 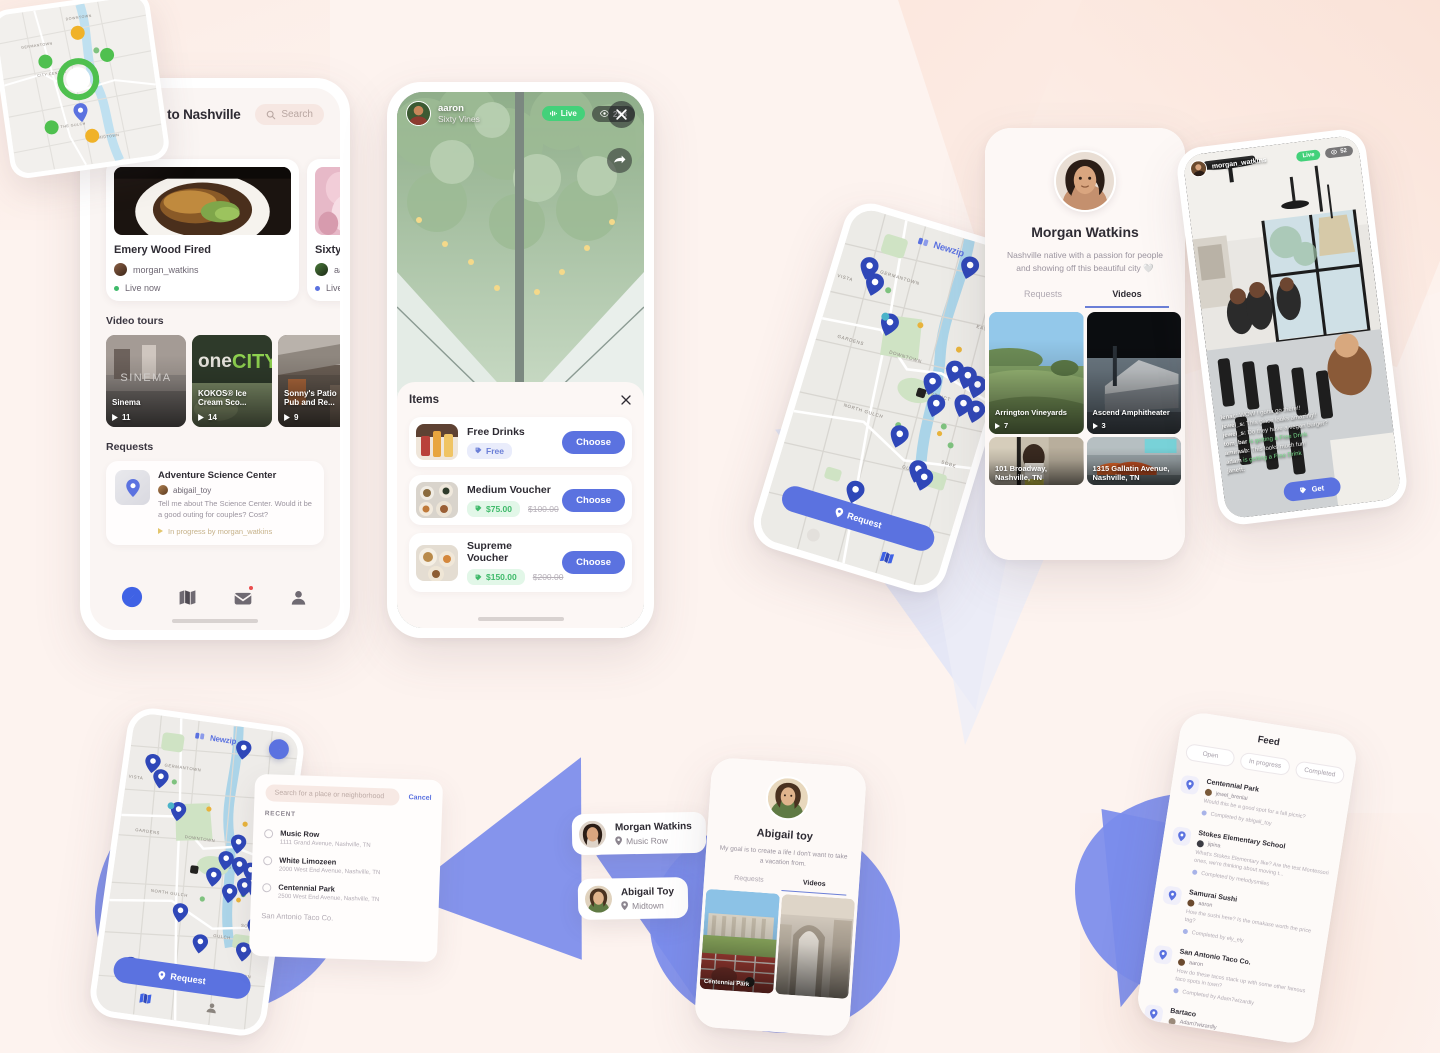 What do you see at coordinates (520, 500) in the screenshot?
I see `item-row: Medium Voucher $75.00 $100.00 Choose` at bounding box center [520, 500].